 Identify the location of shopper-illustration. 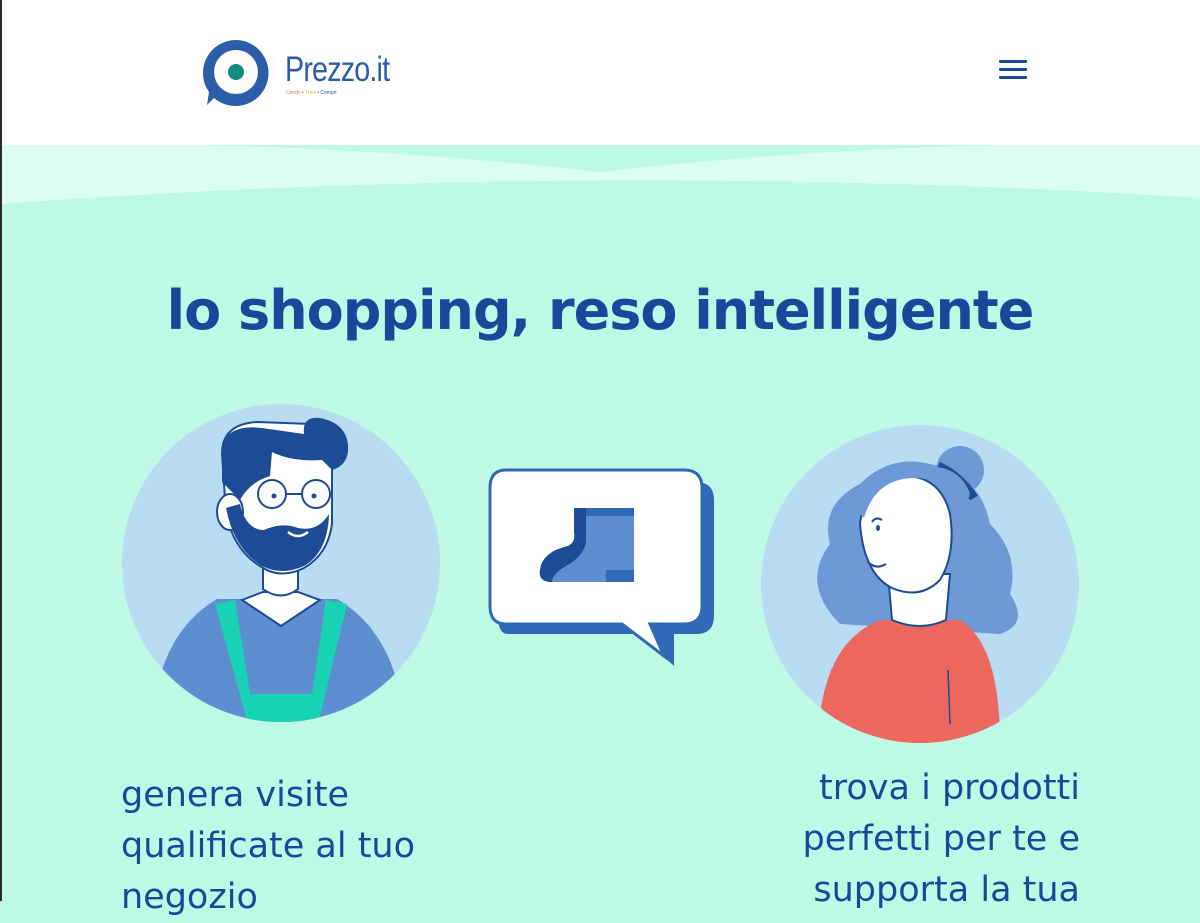
(920, 584).